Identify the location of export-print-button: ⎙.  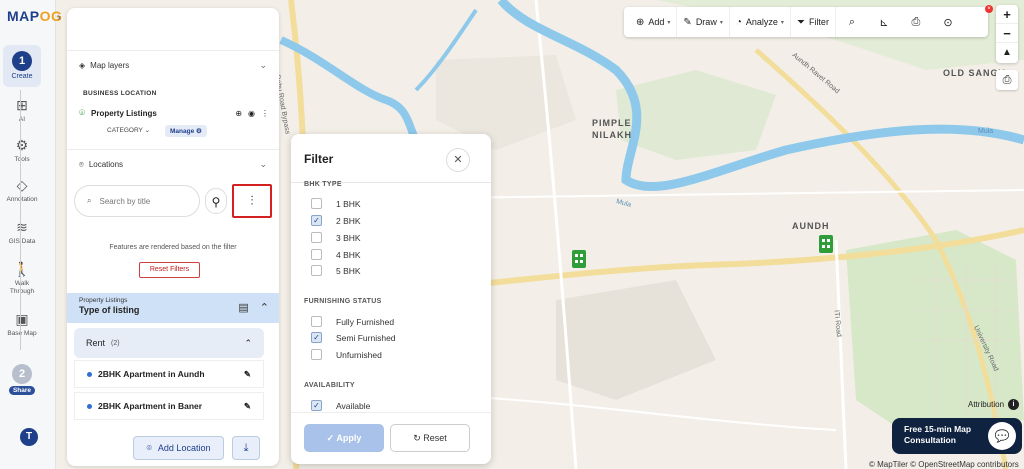
(1007, 80).